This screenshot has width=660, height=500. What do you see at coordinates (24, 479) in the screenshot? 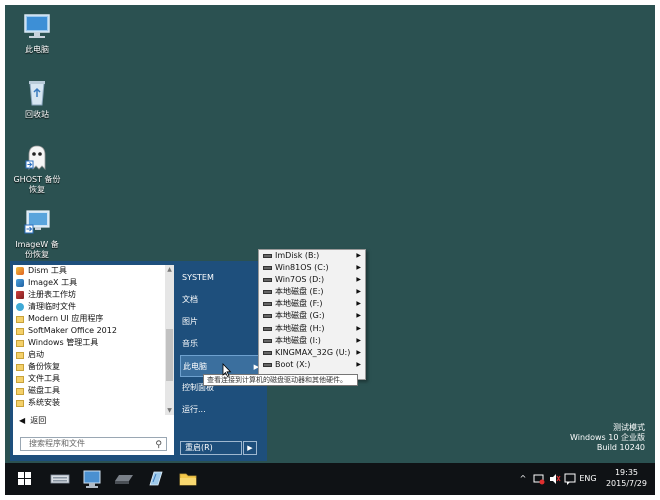
I see `start-button` at bounding box center [24, 479].